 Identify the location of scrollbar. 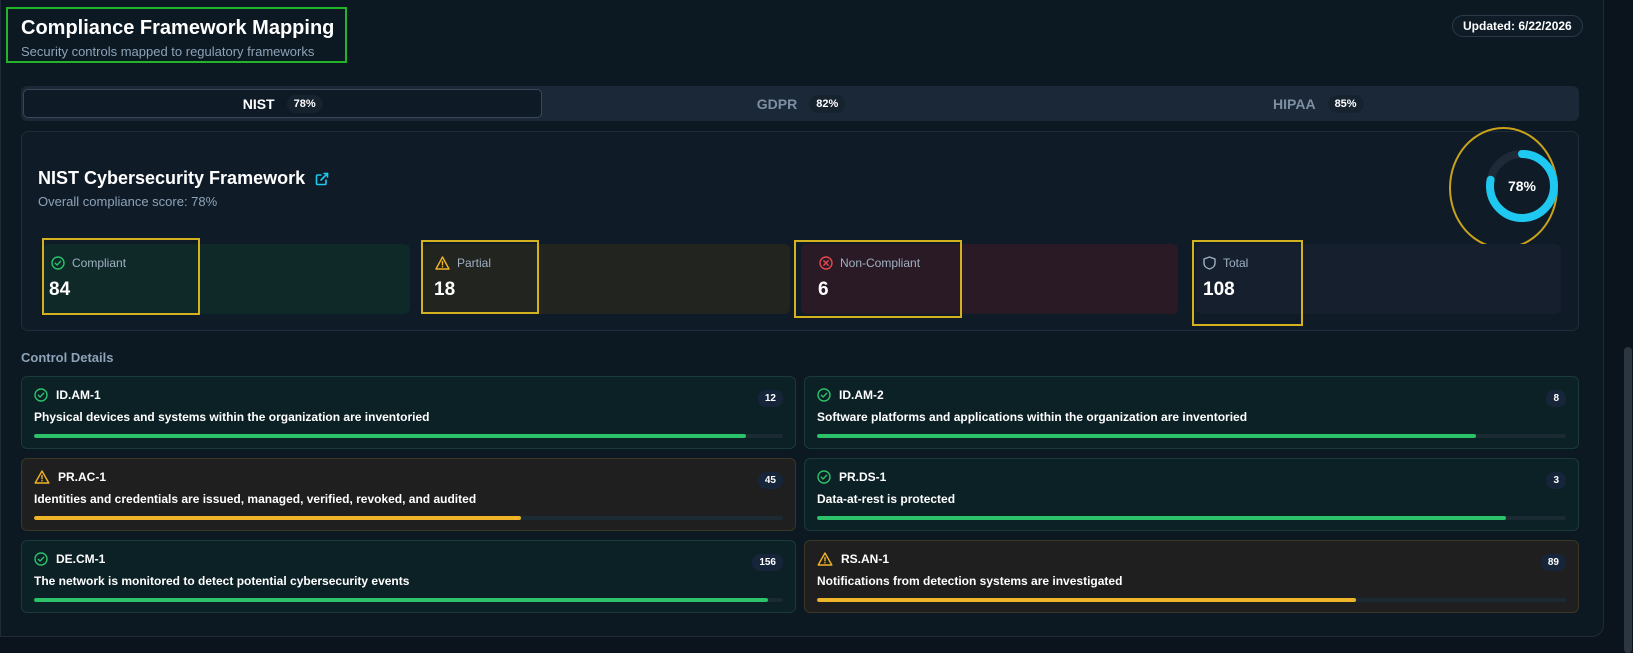
(1618, 326).